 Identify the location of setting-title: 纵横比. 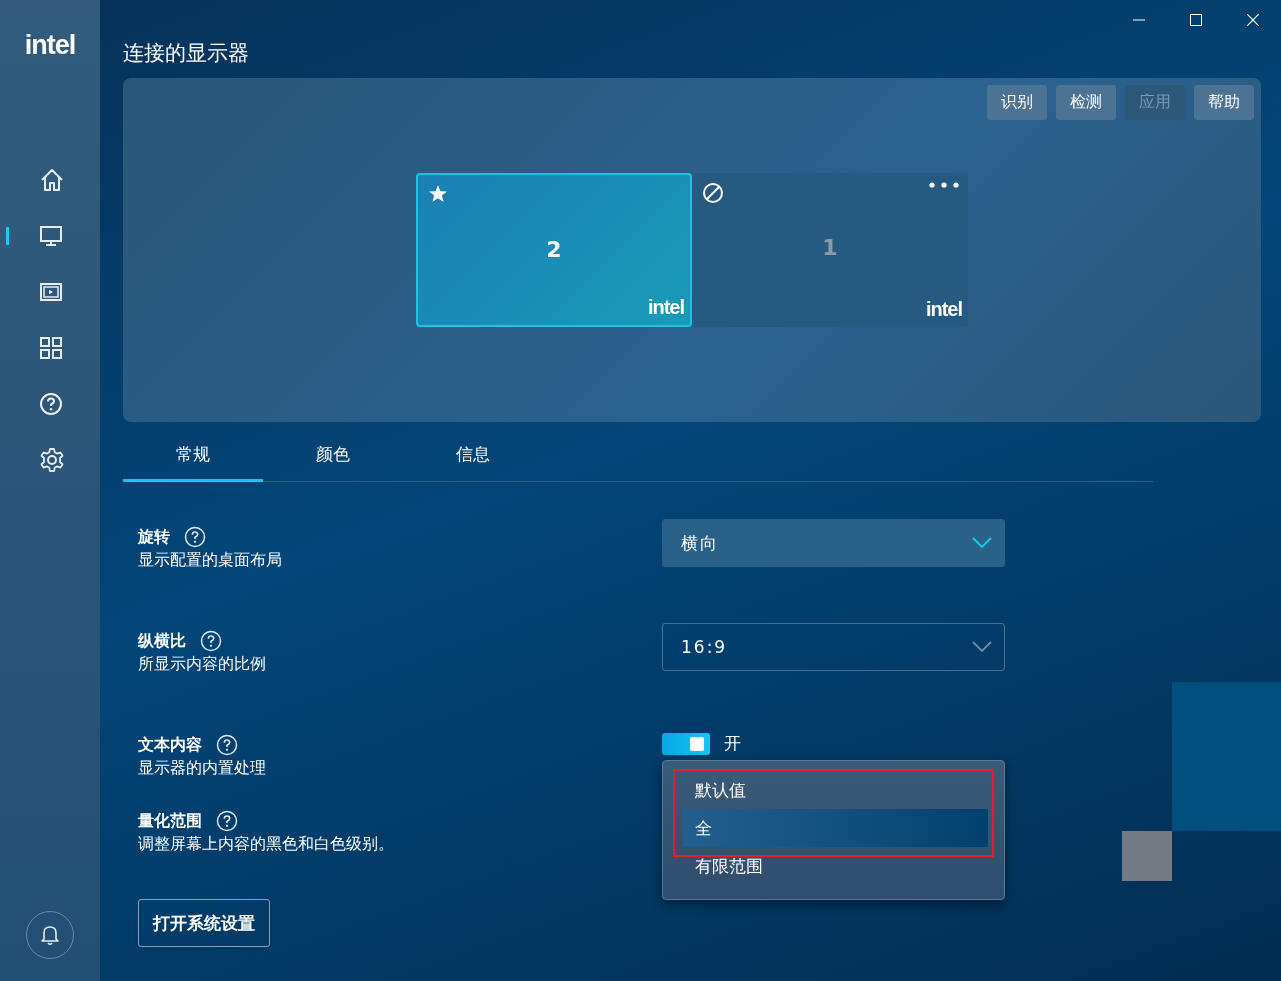
(162, 641).